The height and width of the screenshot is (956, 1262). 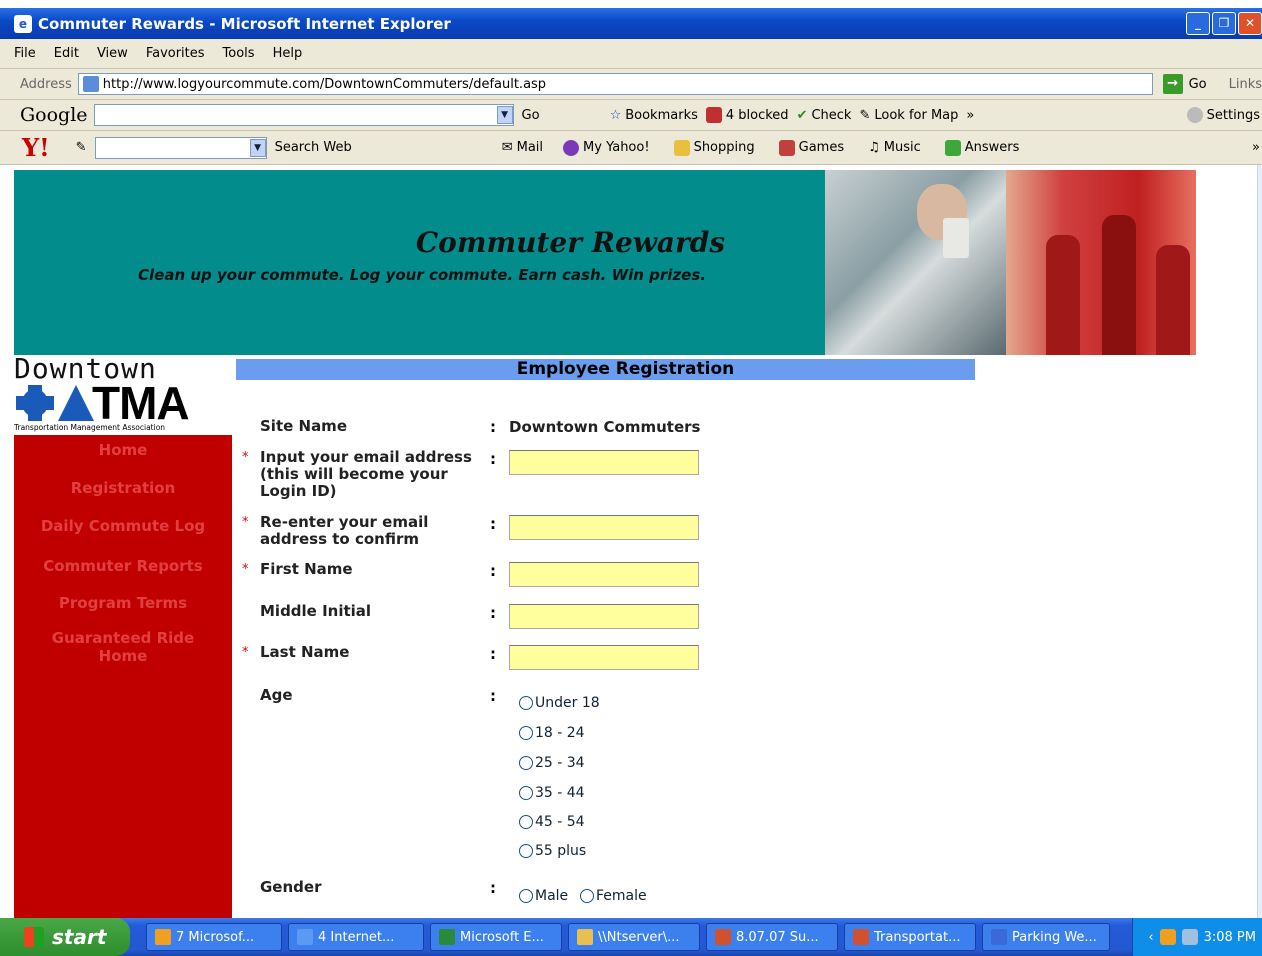 I want to click on yahoo-more-label: », so click(x=1256, y=147).